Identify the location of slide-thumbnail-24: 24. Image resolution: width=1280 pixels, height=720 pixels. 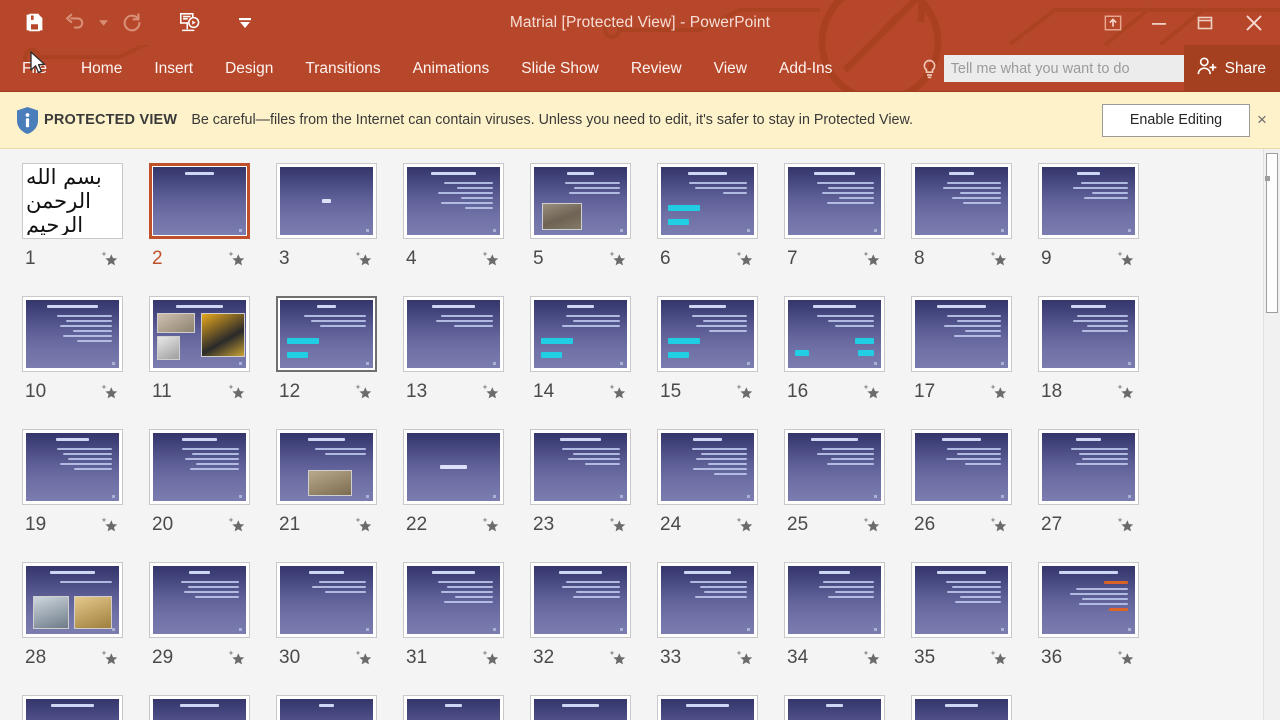
(720, 495).